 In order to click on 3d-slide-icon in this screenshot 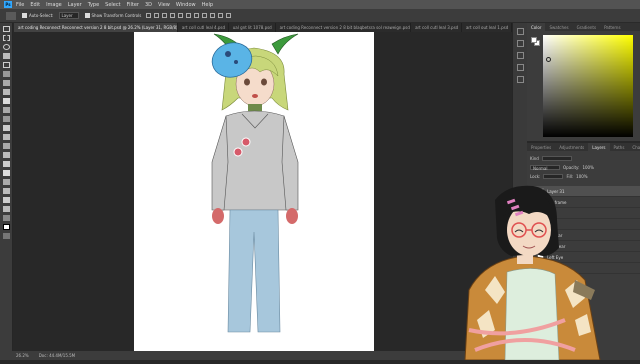, I will do `click(229, 15)`.